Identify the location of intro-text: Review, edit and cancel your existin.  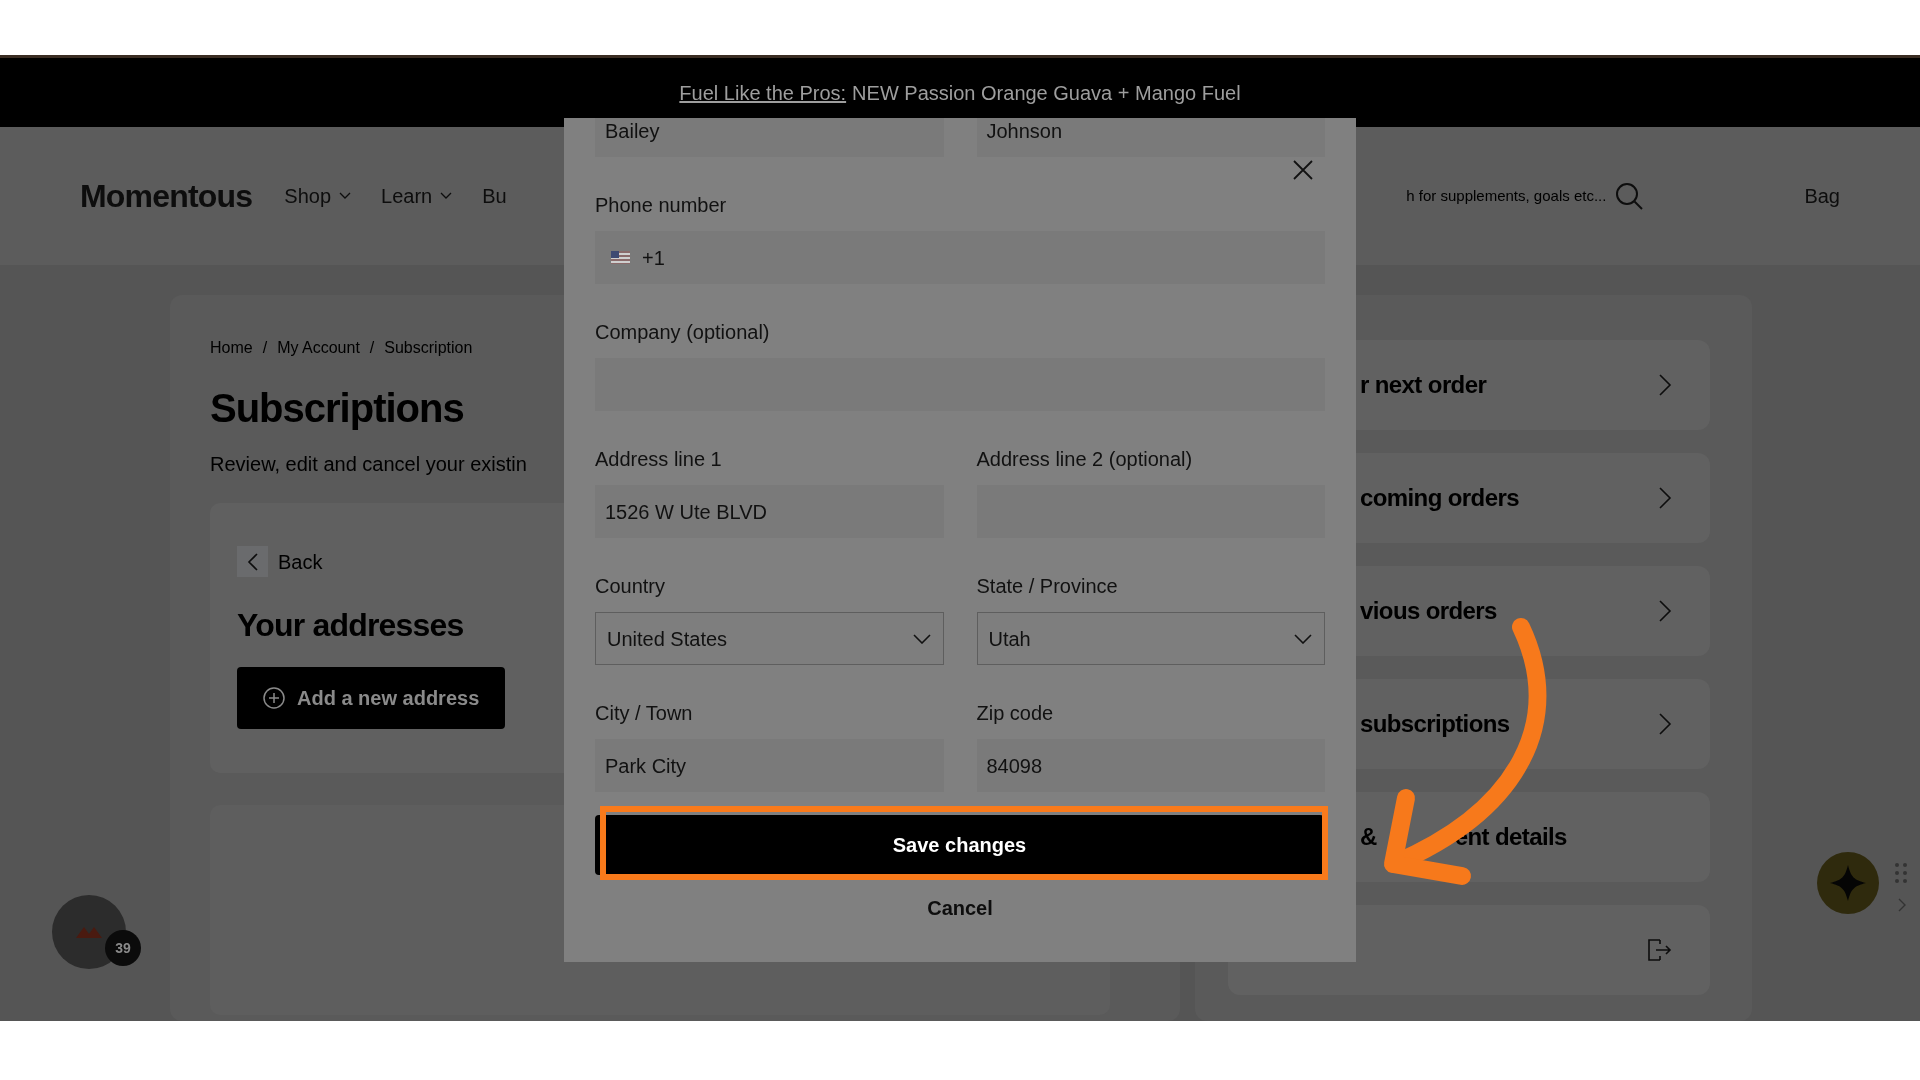
(368, 464).